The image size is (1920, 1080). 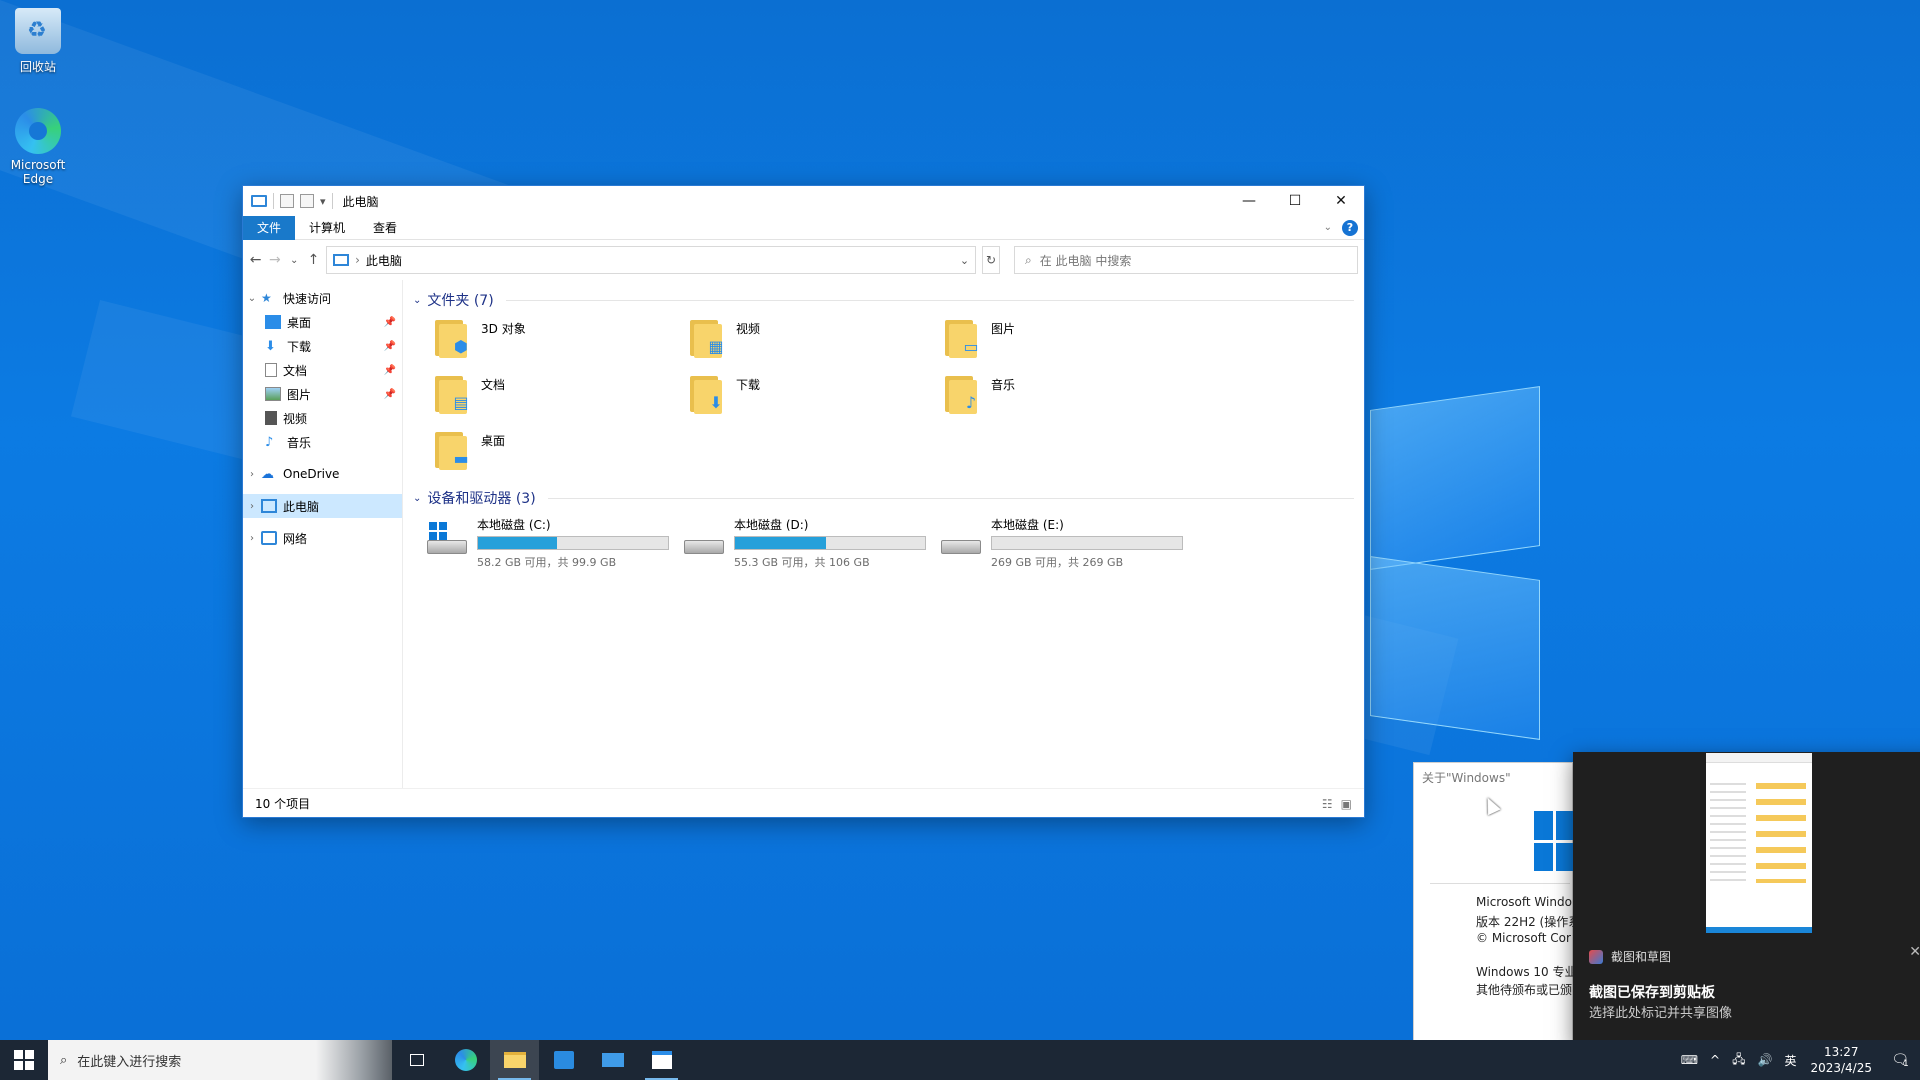 What do you see at coordinates (1738, 1060) in the screenshot?
I see `network-icon: 🖧` at bounding box center [1738, 1060].